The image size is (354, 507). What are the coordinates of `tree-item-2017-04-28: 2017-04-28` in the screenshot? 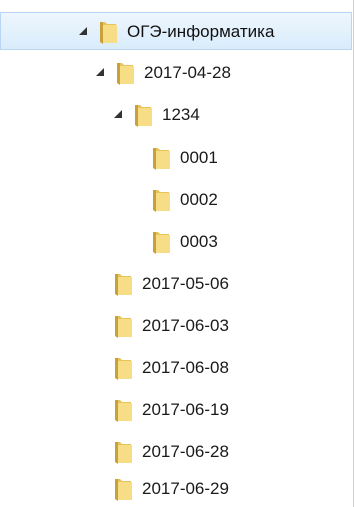 It's located at (176, 72).